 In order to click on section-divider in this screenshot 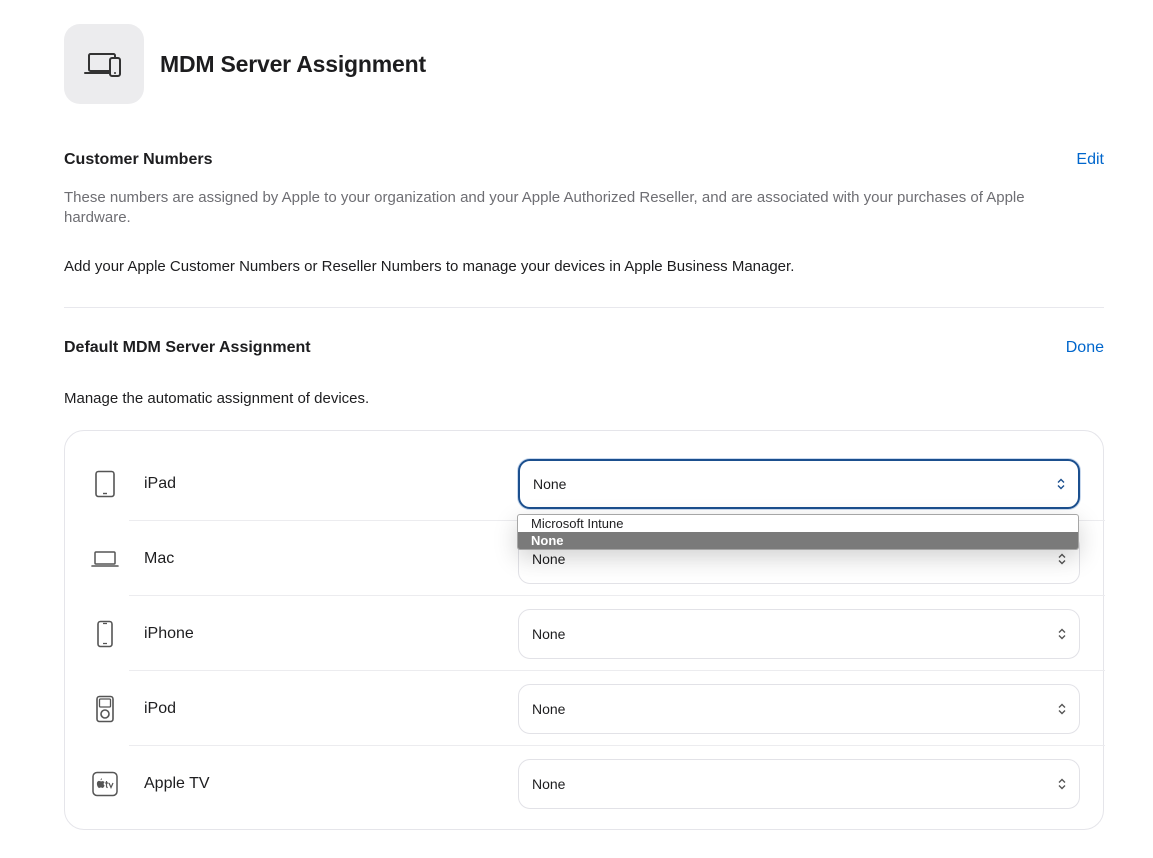, I will do `click(584, 307)`.